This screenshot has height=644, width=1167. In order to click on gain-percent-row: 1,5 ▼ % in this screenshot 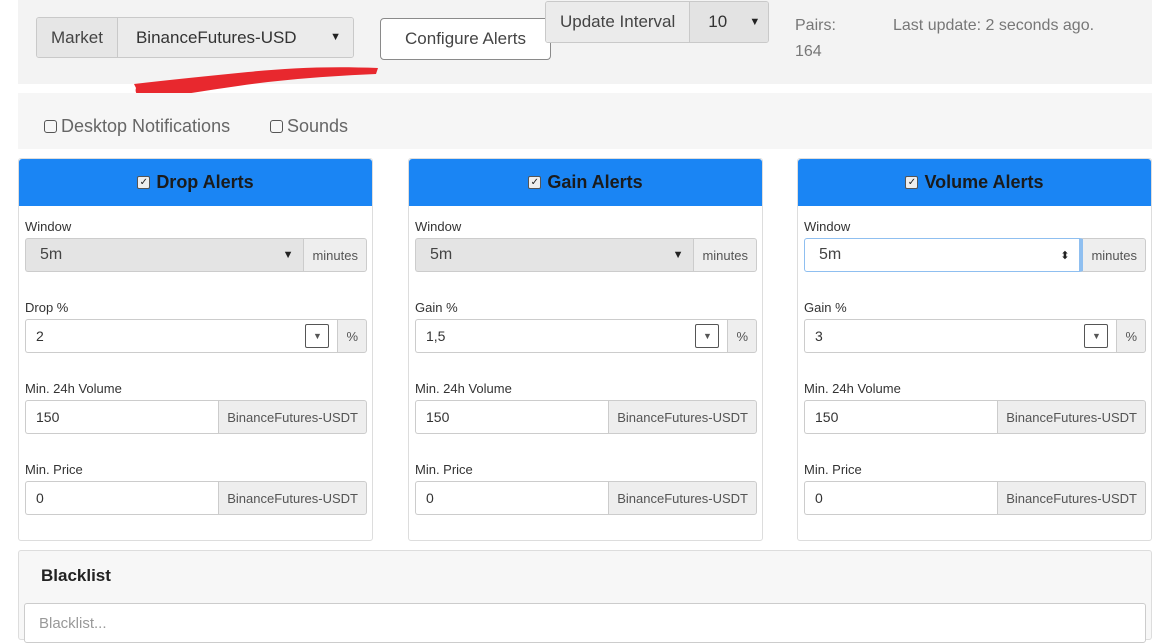, I will do `click(586, 336)`.